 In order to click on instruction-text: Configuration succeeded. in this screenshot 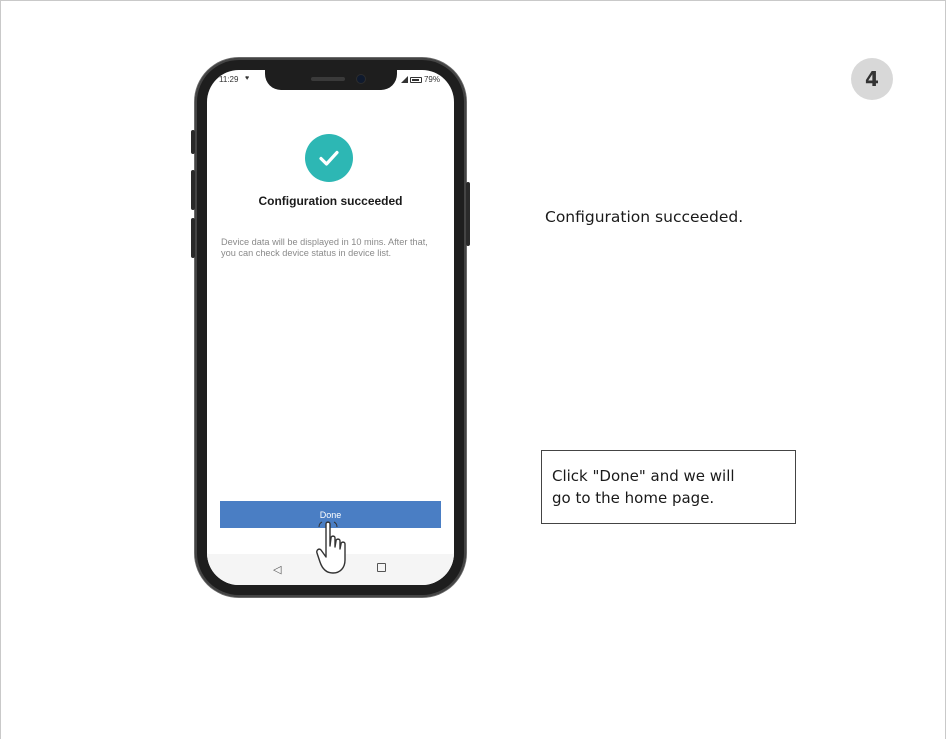, I will do `click(644, 217)`.